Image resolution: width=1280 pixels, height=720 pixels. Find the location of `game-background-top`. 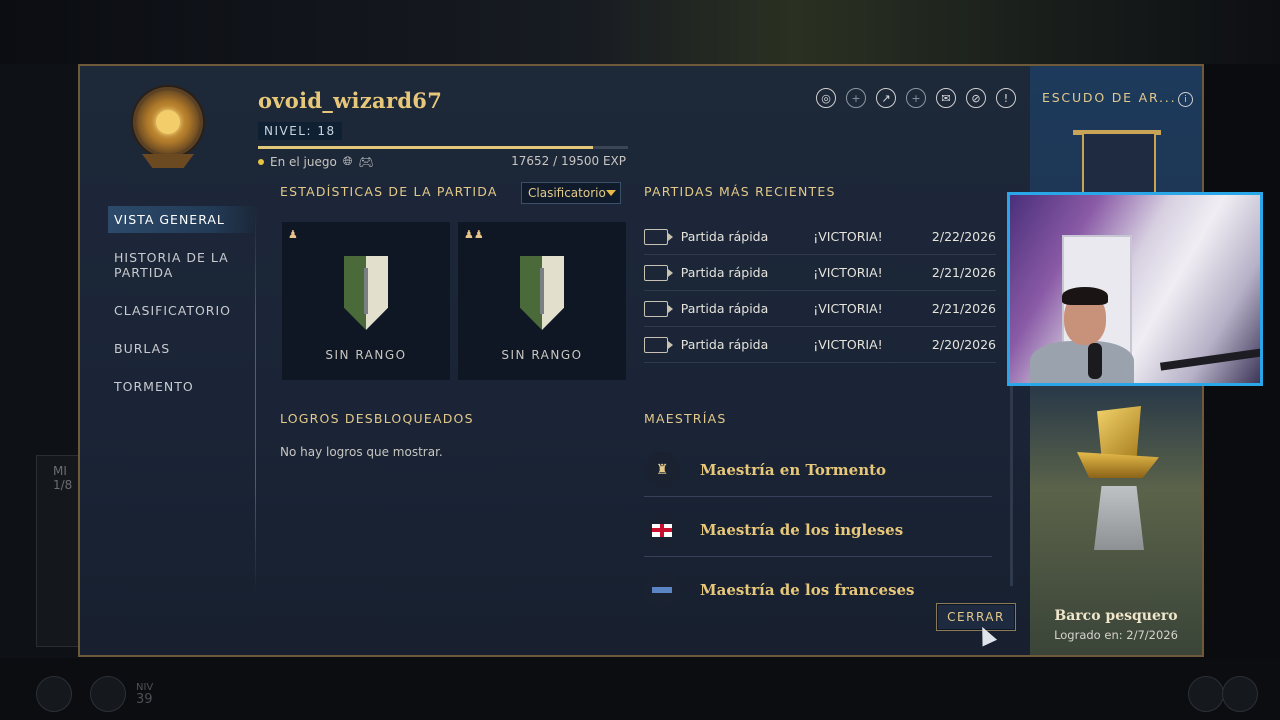

game-background-top is located at coordinates (640, 32).